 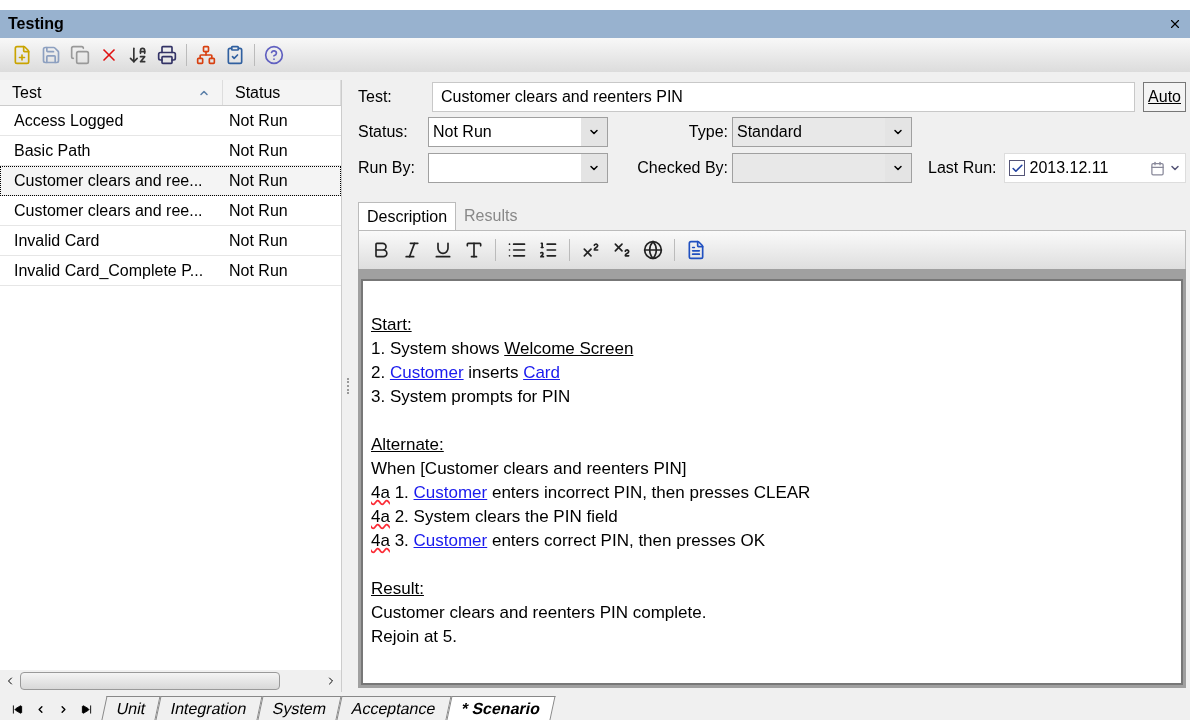 I want to click on field-label: Type:, so click(x=707, y=132).